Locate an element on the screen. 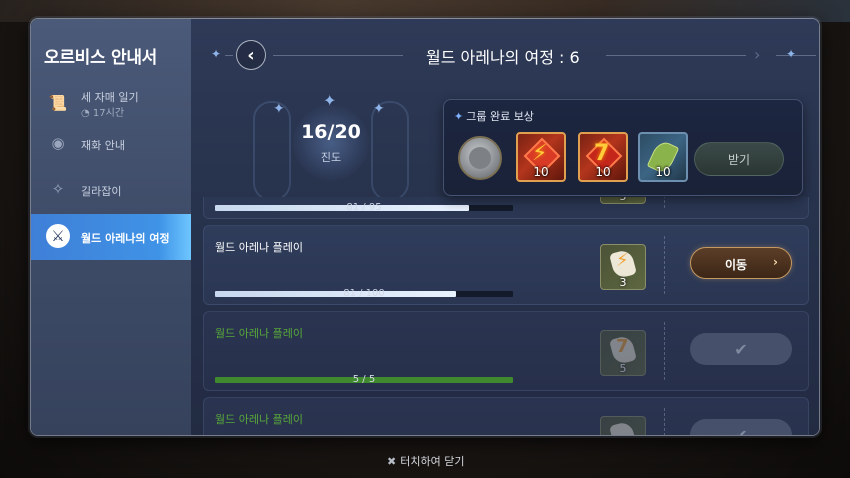 The width and height of the screenshot is (850, 478). scroll-icon: 📜 is located at coordinates (58, 103).